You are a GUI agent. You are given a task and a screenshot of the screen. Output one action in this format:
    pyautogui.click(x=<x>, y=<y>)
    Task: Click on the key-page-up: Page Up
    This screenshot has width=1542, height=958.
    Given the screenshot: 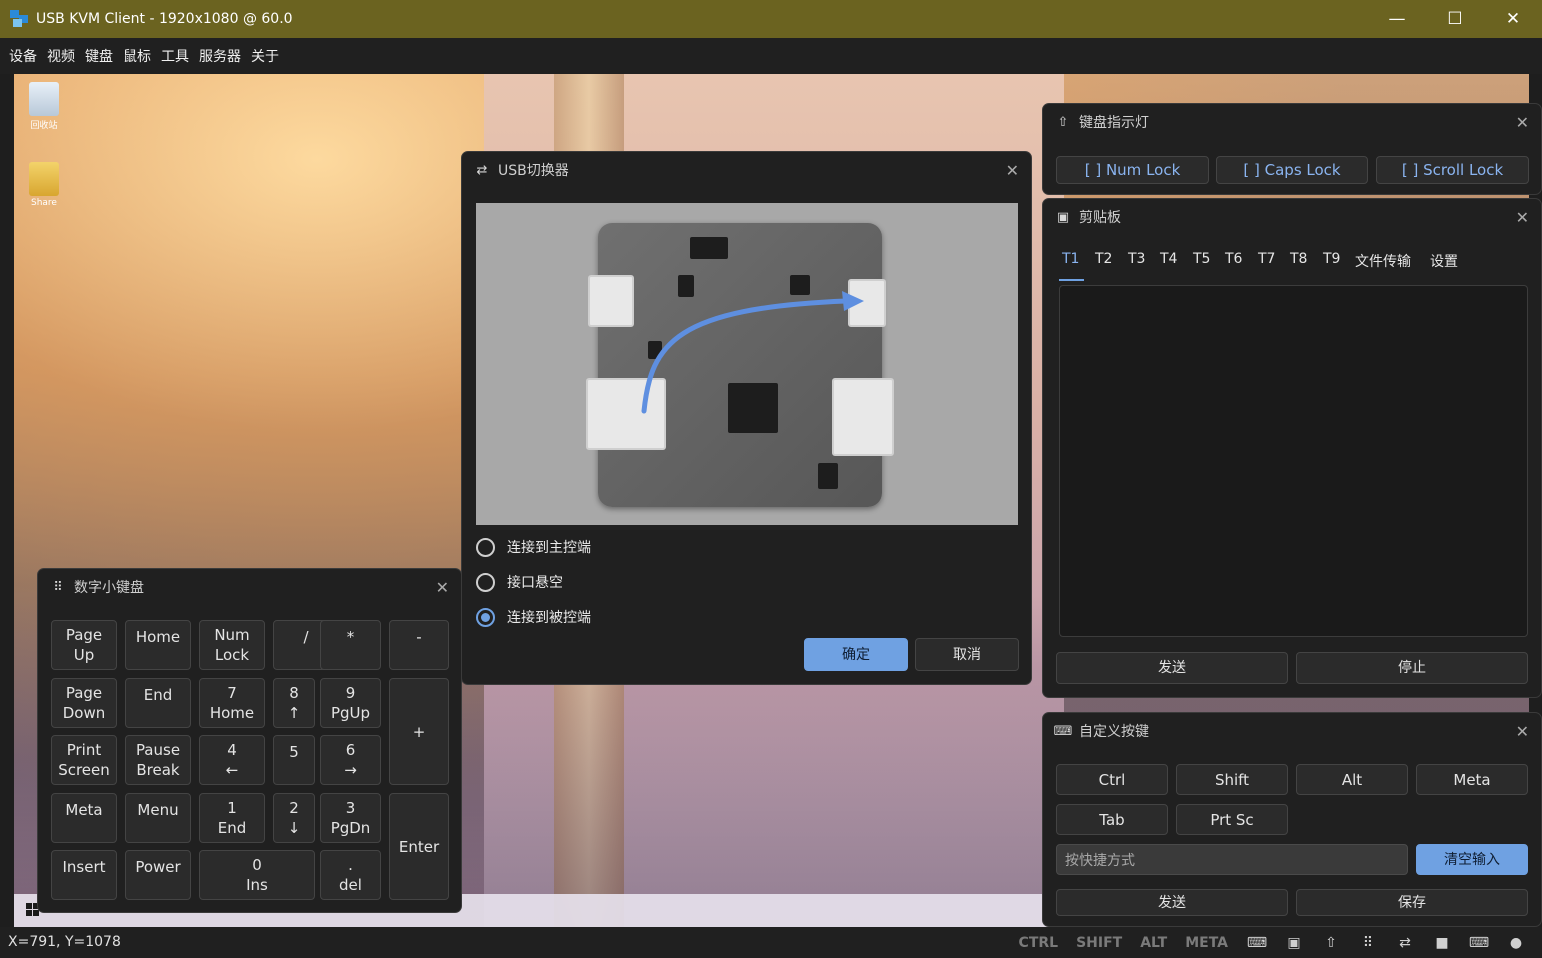 What is the action you would take?
    pyautogui.click(x=84, y=645)
    